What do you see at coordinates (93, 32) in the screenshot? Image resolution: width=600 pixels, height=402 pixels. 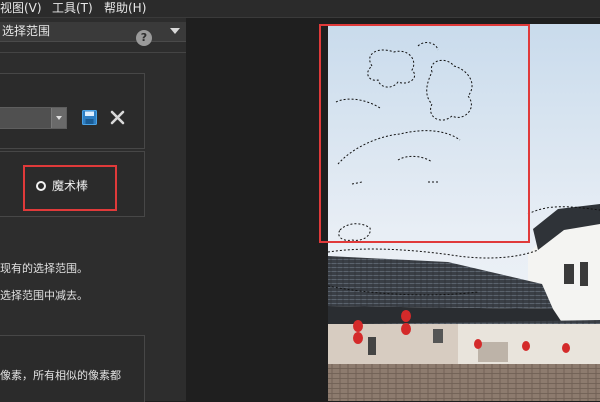 I see `panel-header: 选择范围` at bounding box center [93, 32].